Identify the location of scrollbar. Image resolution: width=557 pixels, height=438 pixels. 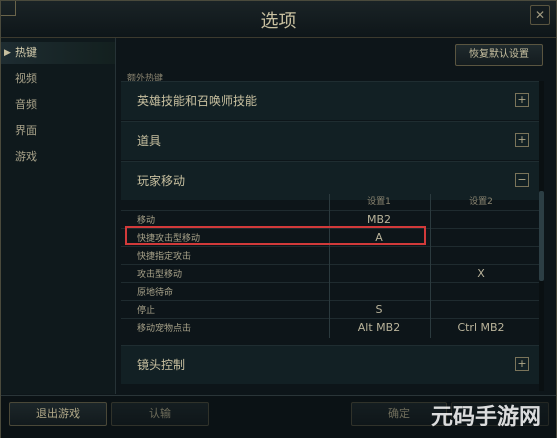
(541, 236).